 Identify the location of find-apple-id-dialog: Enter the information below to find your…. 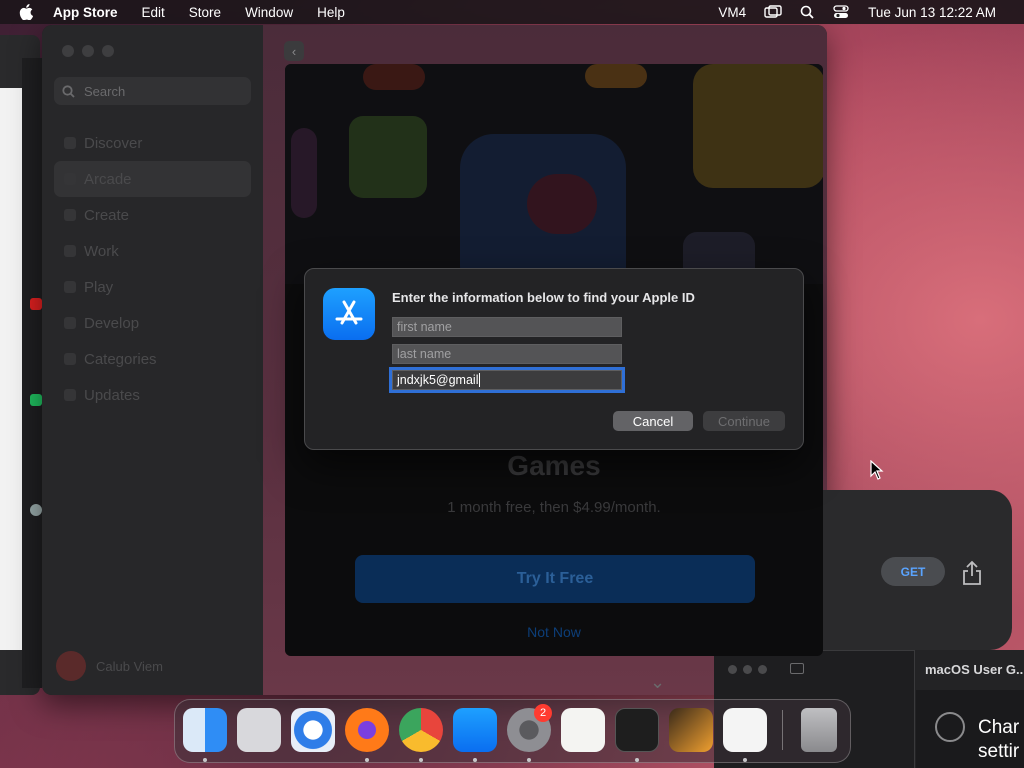
(554, 359).